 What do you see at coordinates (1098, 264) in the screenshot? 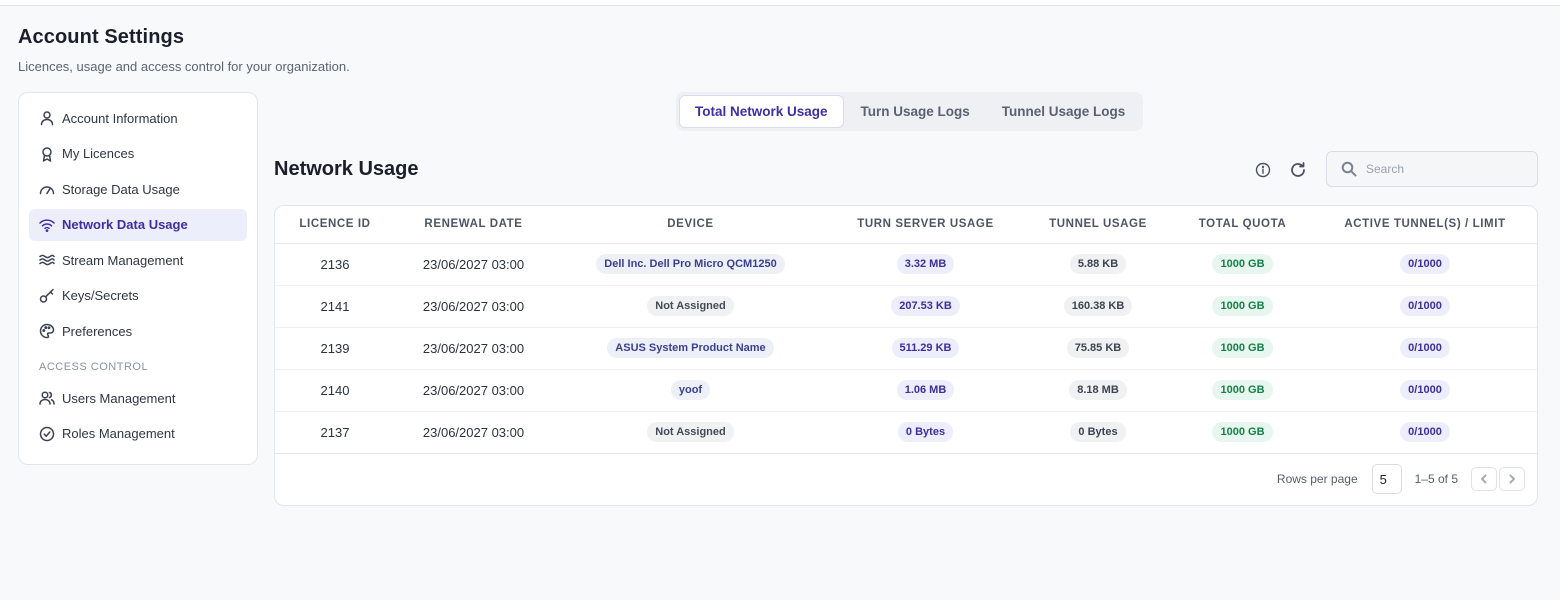
I see `tunnel-usage-badge: 5.88 KB` at bounding box center [1098, 264].